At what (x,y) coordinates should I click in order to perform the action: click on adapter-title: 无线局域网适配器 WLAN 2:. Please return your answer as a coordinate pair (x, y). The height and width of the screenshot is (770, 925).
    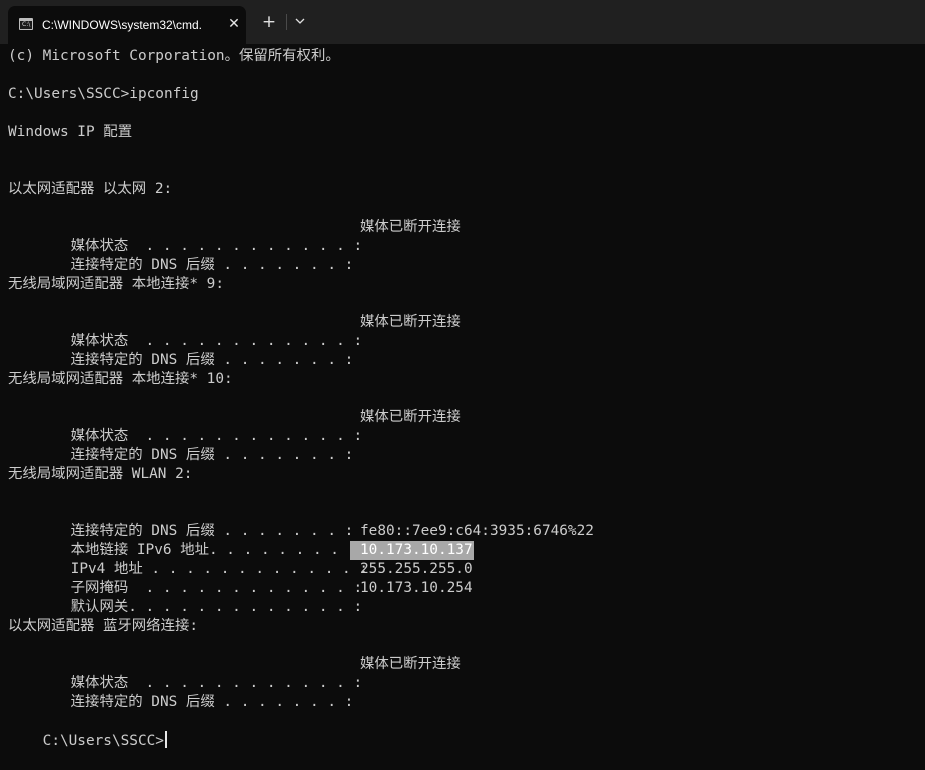
    Looking at the image, I should click on (100, 474).